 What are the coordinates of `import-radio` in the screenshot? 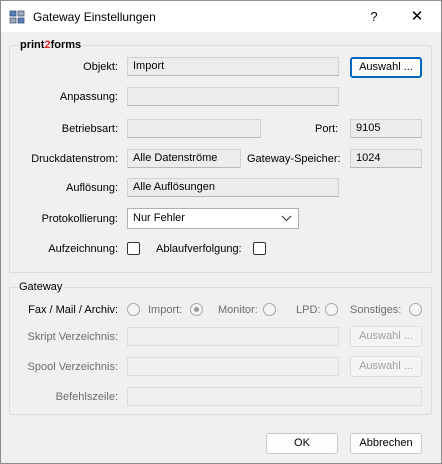 It's located at (196, 309).